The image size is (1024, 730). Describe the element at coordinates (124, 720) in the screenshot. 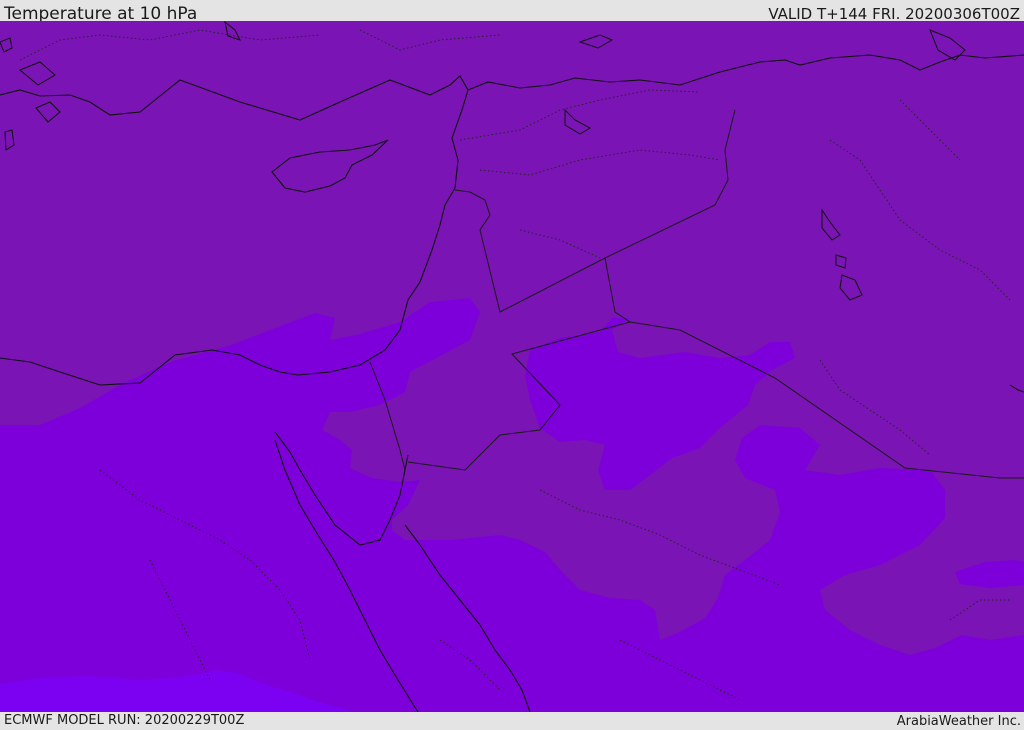

I see `model-run: ECMWF MODEL RUN: 20200229T00Z` at that location.